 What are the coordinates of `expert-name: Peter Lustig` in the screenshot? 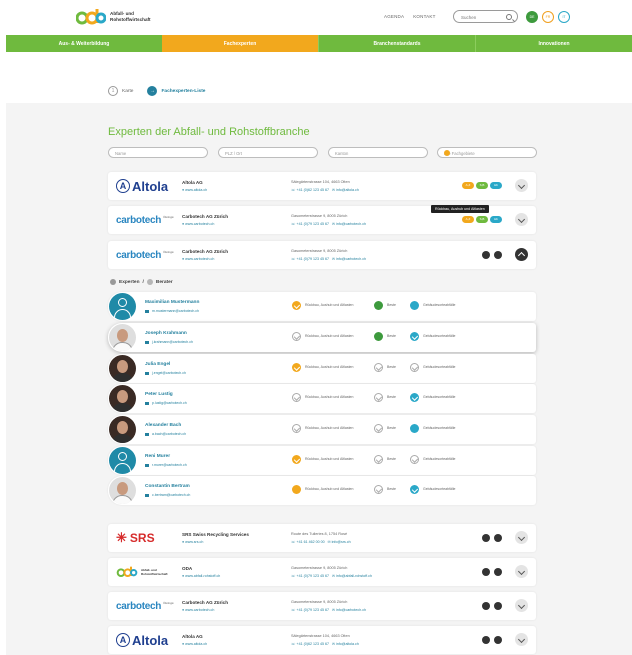 It's located at (159, 394).